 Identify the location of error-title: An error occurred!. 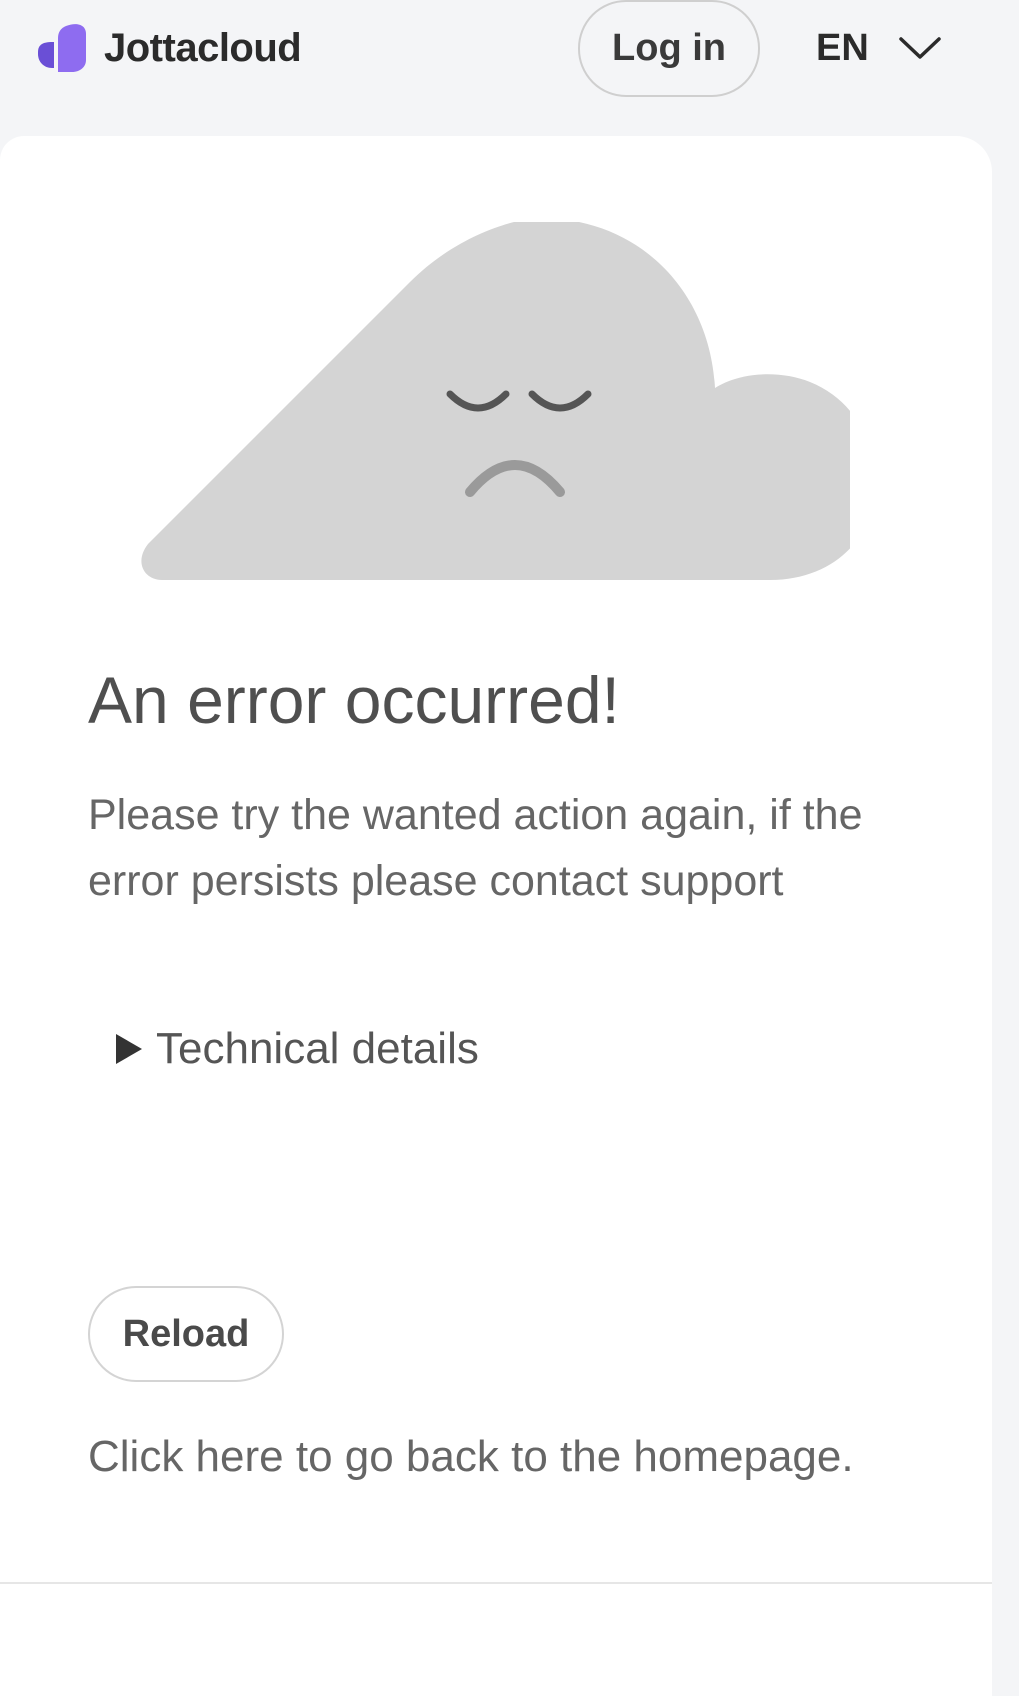
(354, 700).